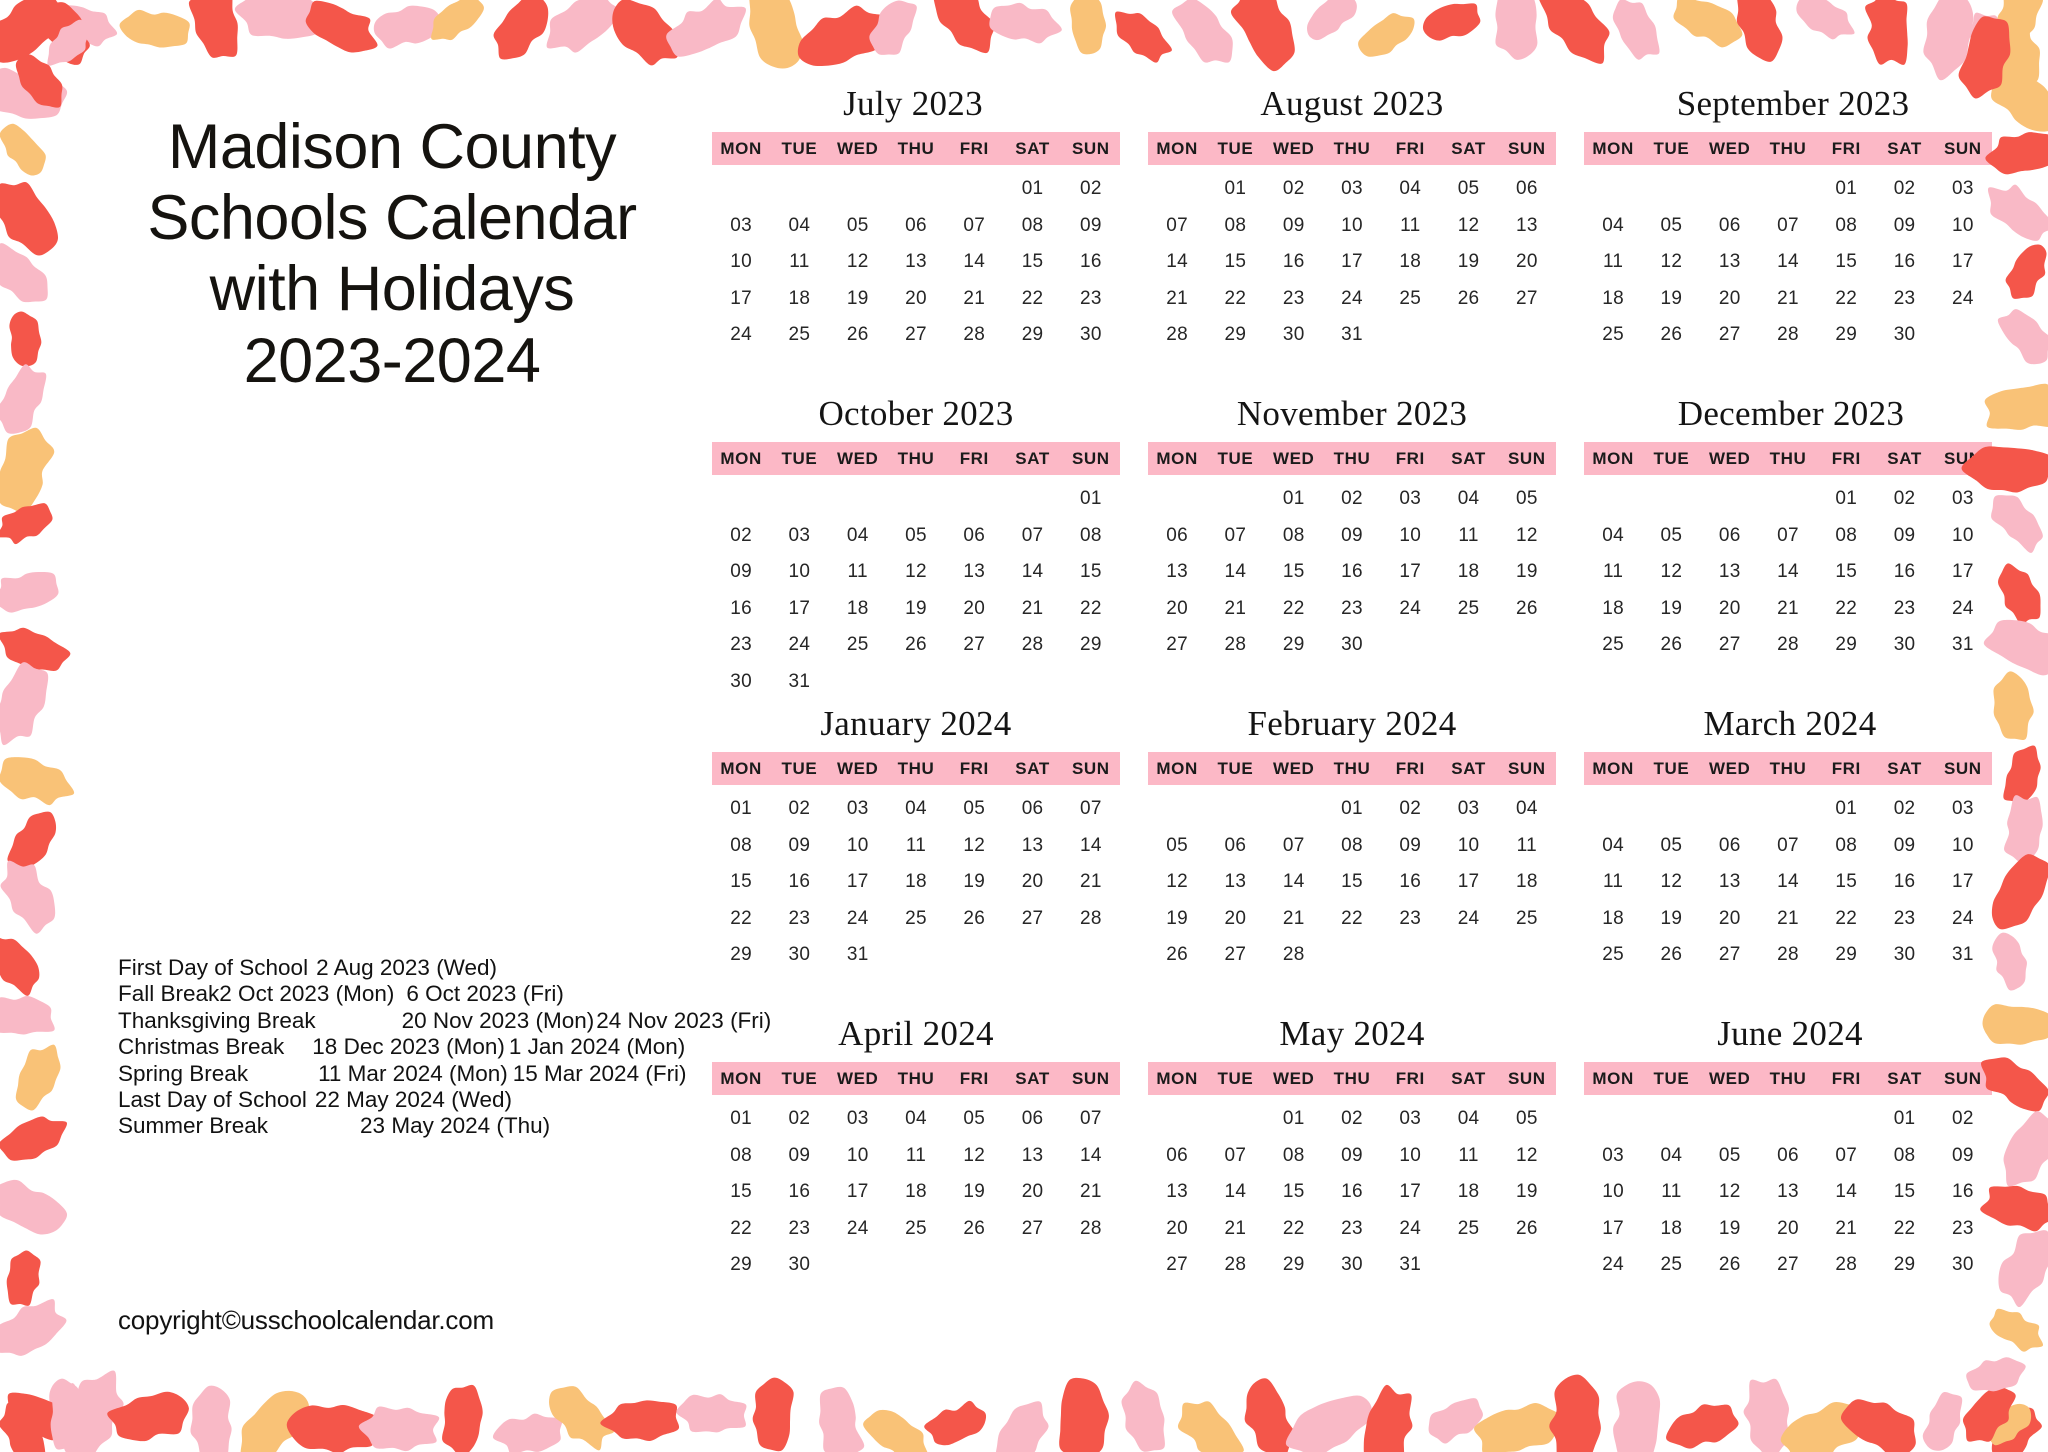  Describe the element at coordinates (1032, 226) in the screenshot. I see `day-cell: 08` at that location.